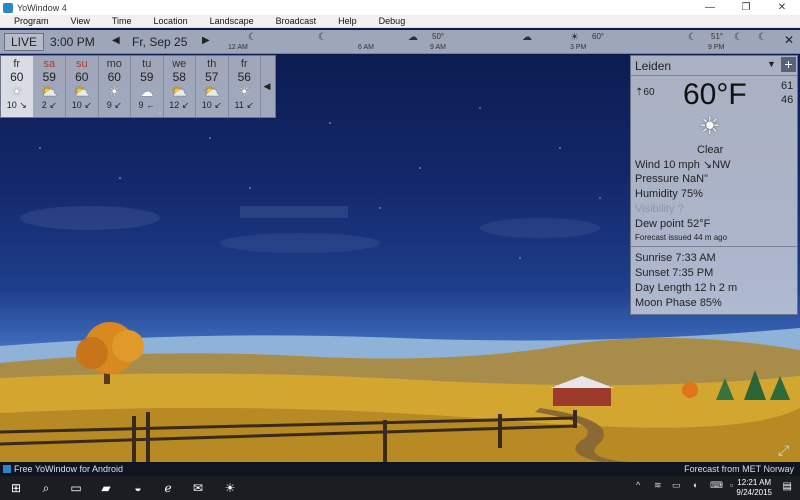 The width and height of the screenshot is (800, 500). What do you see at coordinates (681, 237) in the screenshot?
I see `forecast-issued: Forecast issued 44 m ago` at bounding box center [681, 237].